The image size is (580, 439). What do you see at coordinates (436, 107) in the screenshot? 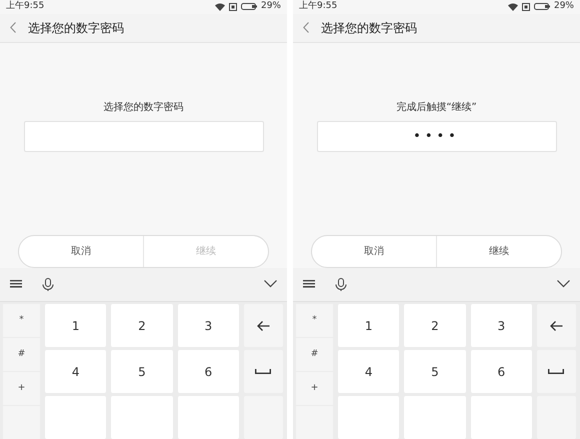
I see `prompt-text: 完成后触摸“继续”` at bounding box center [436, 107].